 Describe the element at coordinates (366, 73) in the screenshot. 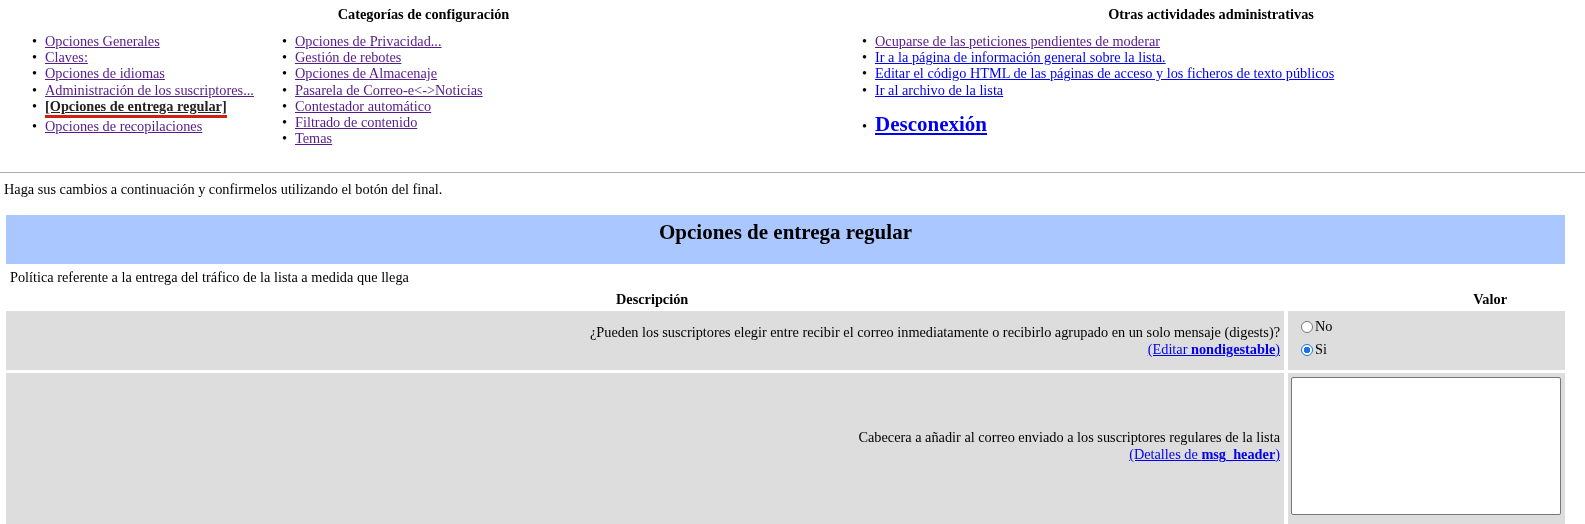

I see `category-link: Opciones de Almacenaje` at that location.